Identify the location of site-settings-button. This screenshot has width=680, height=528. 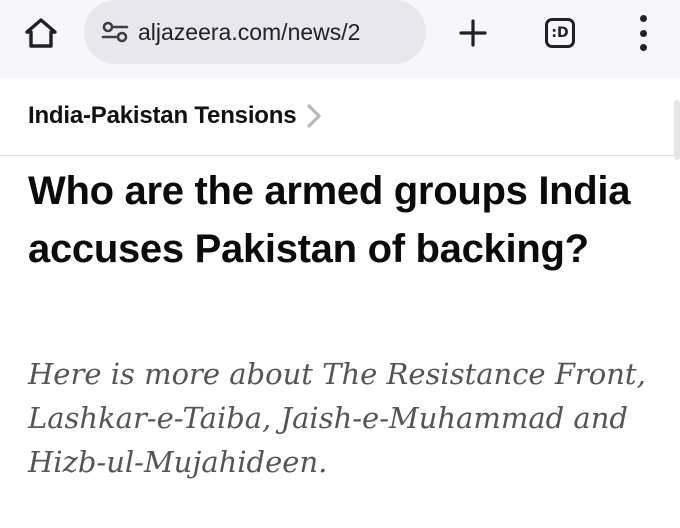
(115, 32).